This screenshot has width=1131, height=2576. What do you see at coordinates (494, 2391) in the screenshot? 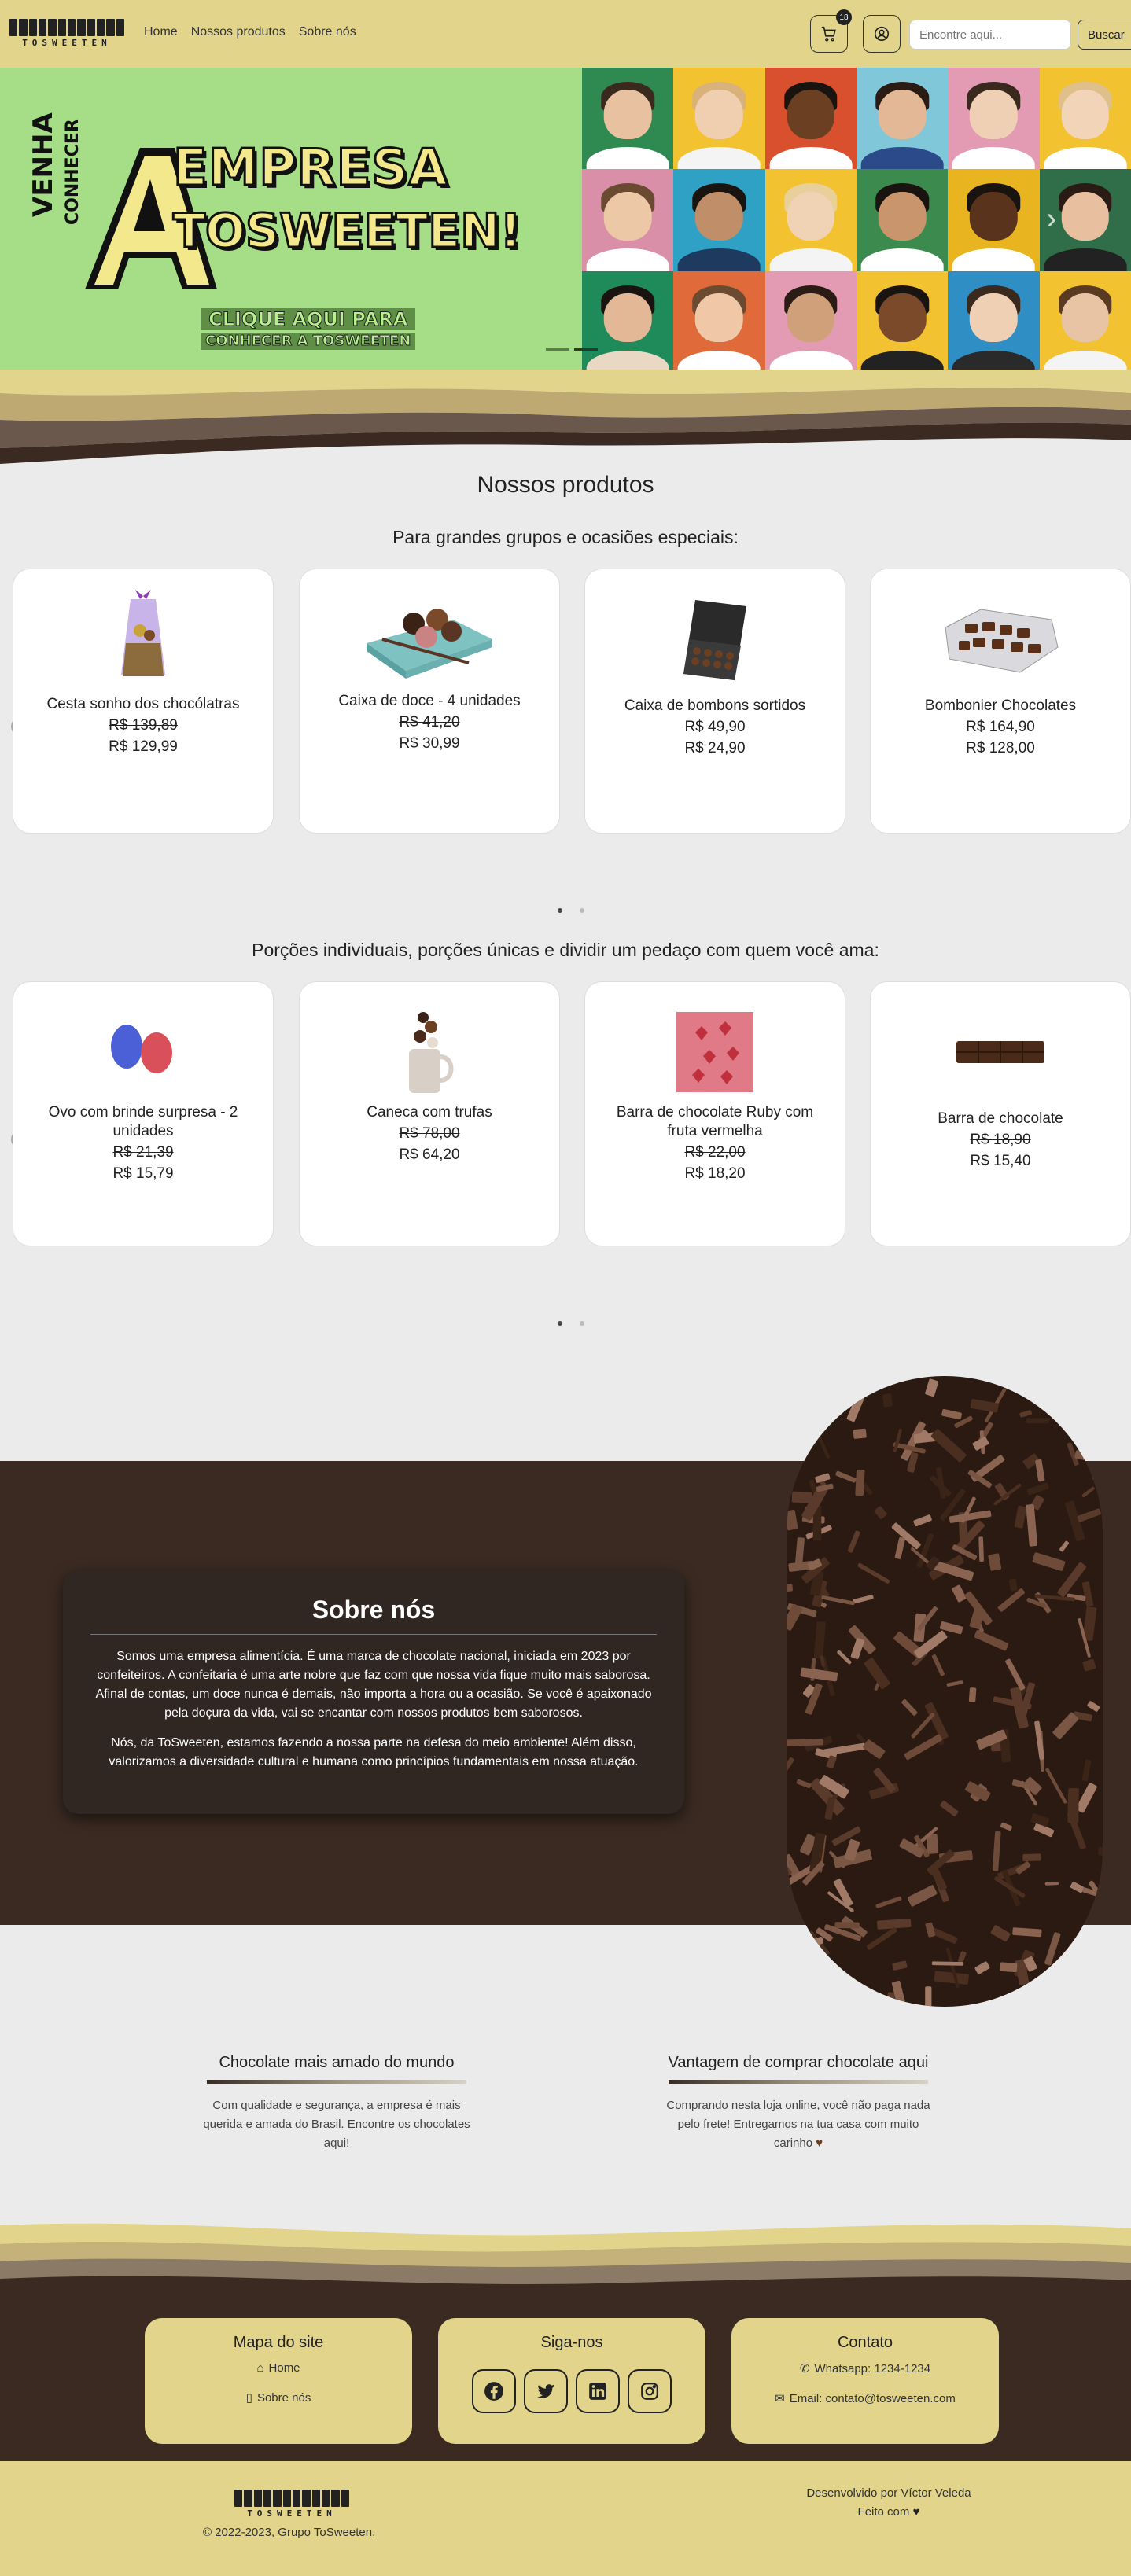
I see `facebook-icon` at bounding box center [494, 2391].